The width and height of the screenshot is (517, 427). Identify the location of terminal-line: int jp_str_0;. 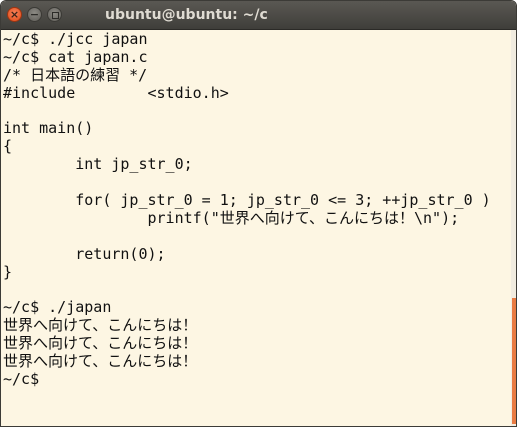
(98, 164).